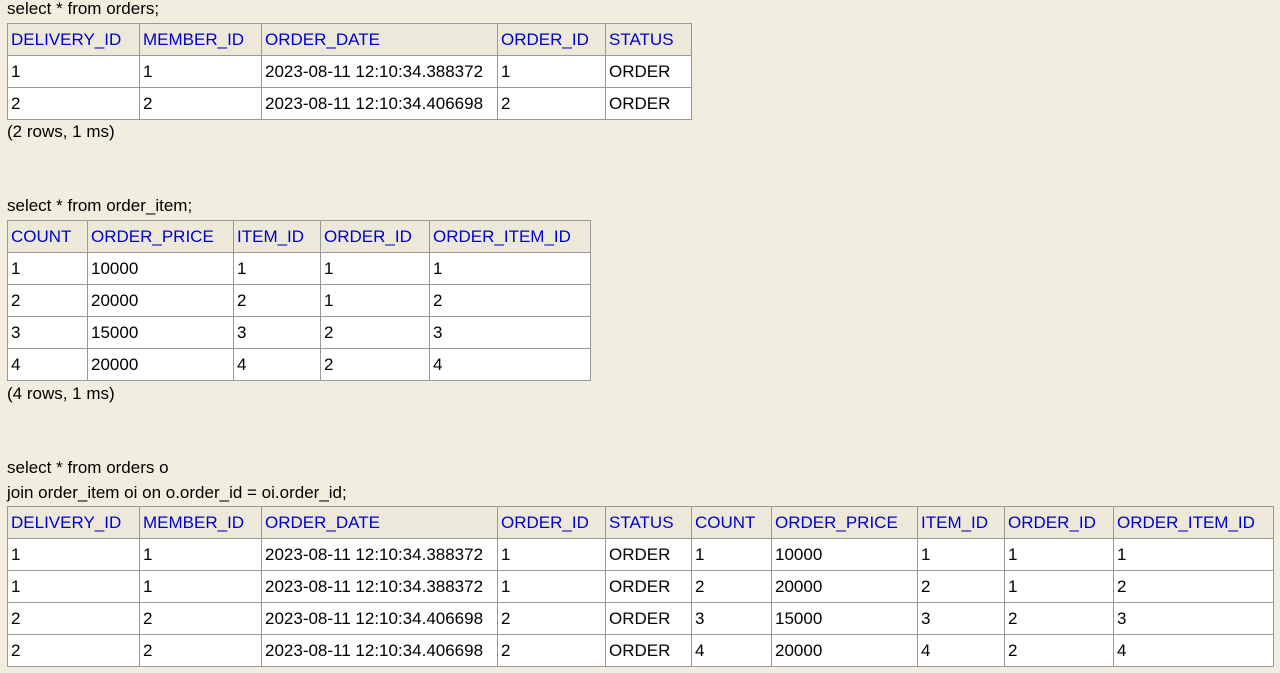 The width and height of the screenshot is (1280, 673). What do you see at coordinates (83, 9) in the screenshot?
I see `query-1-sql: select * from orders;` at bounding box center [83, 9].